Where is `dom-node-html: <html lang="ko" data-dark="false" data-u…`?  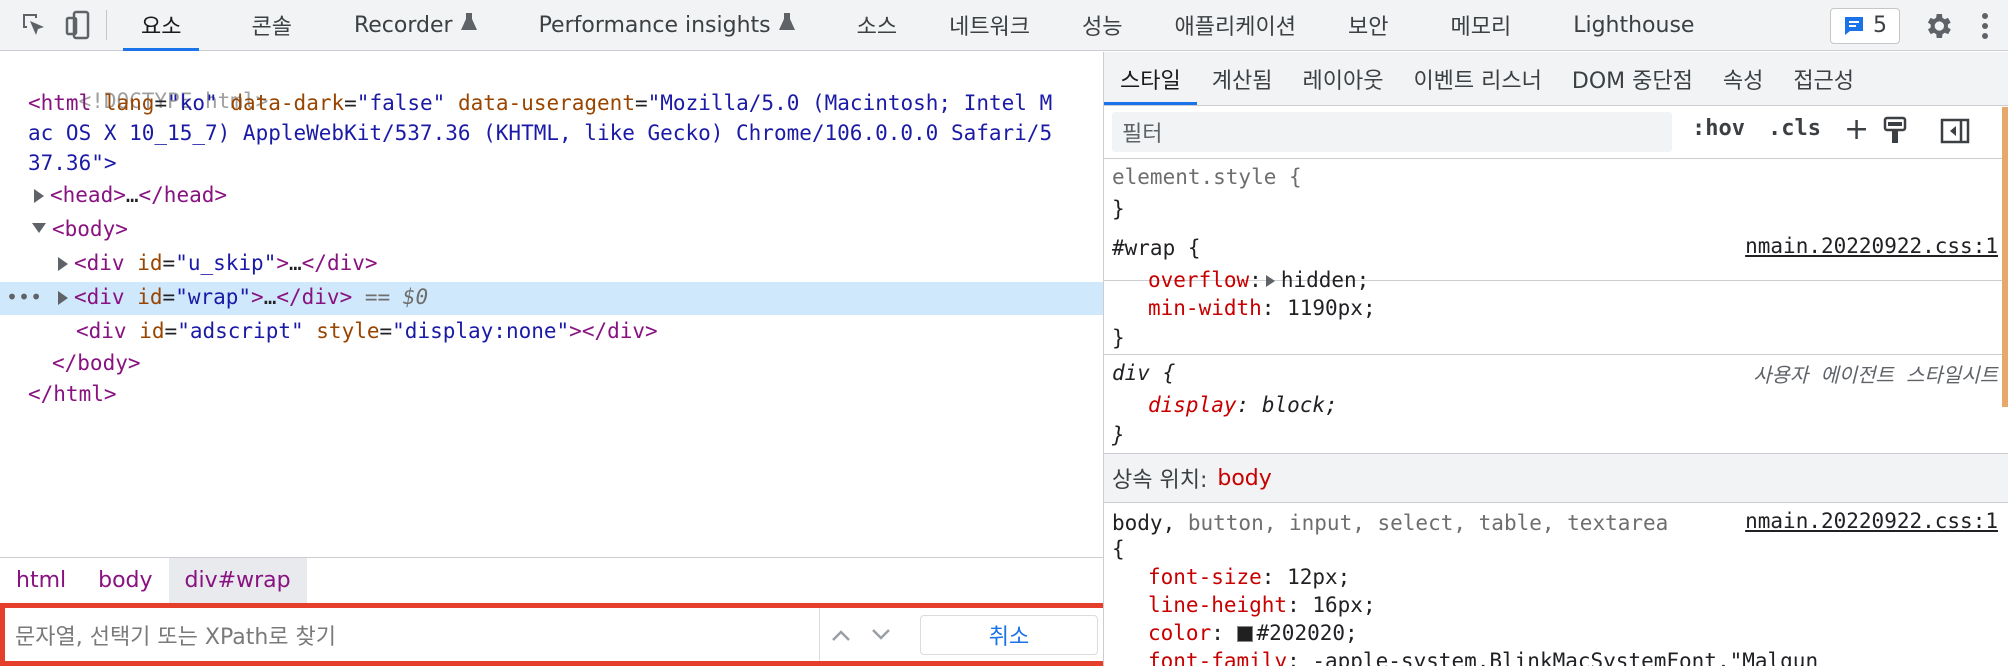 dom-node-html: <html lang="ko" data-dark="false" data-u… is located at coordinates (551, 104).